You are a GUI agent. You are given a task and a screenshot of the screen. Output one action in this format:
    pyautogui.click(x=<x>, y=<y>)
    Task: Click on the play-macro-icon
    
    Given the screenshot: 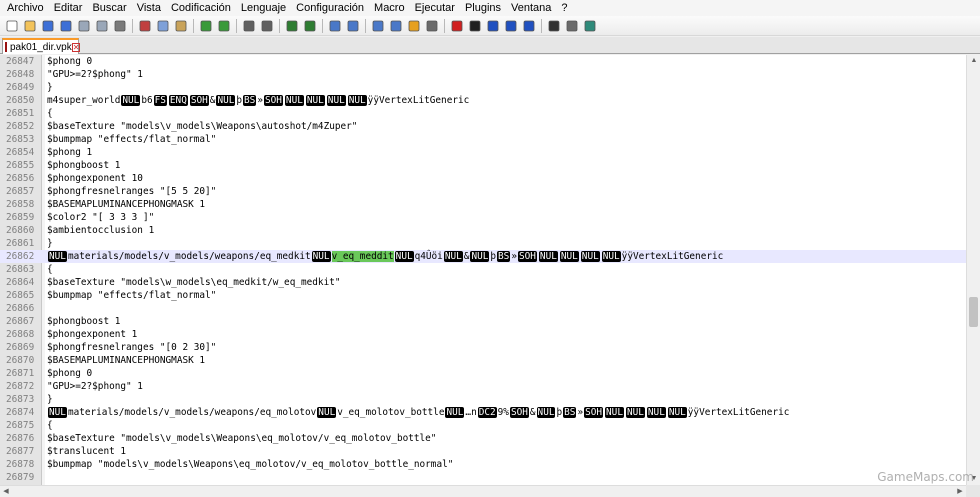 What is the action you would take?
    pyautogui.click(x=493, y=26)
    